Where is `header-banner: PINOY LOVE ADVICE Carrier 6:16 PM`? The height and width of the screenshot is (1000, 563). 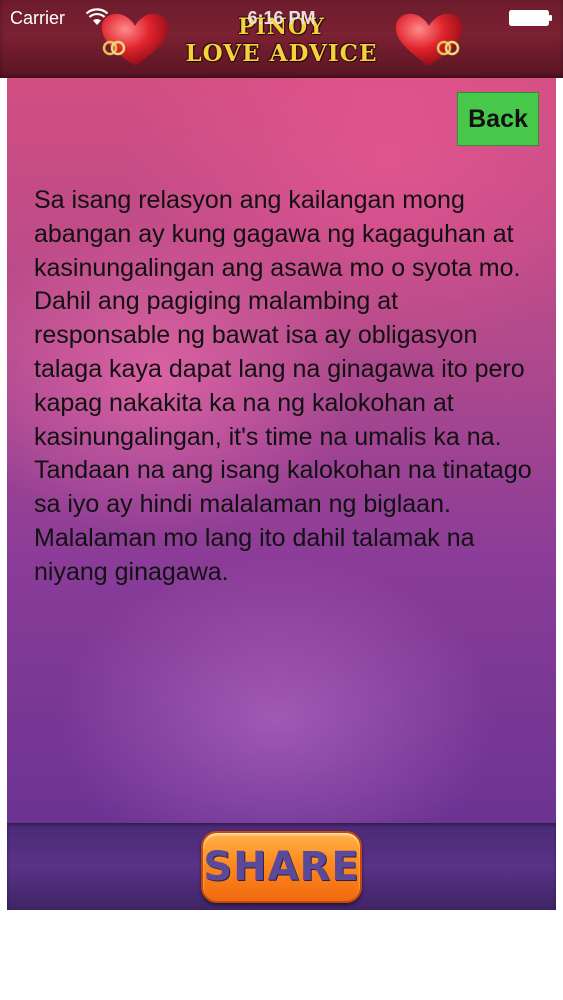
header-banner: PINOY LOVE ADVICE Carrier 6:16 PM is located at coordinates (281, 39).